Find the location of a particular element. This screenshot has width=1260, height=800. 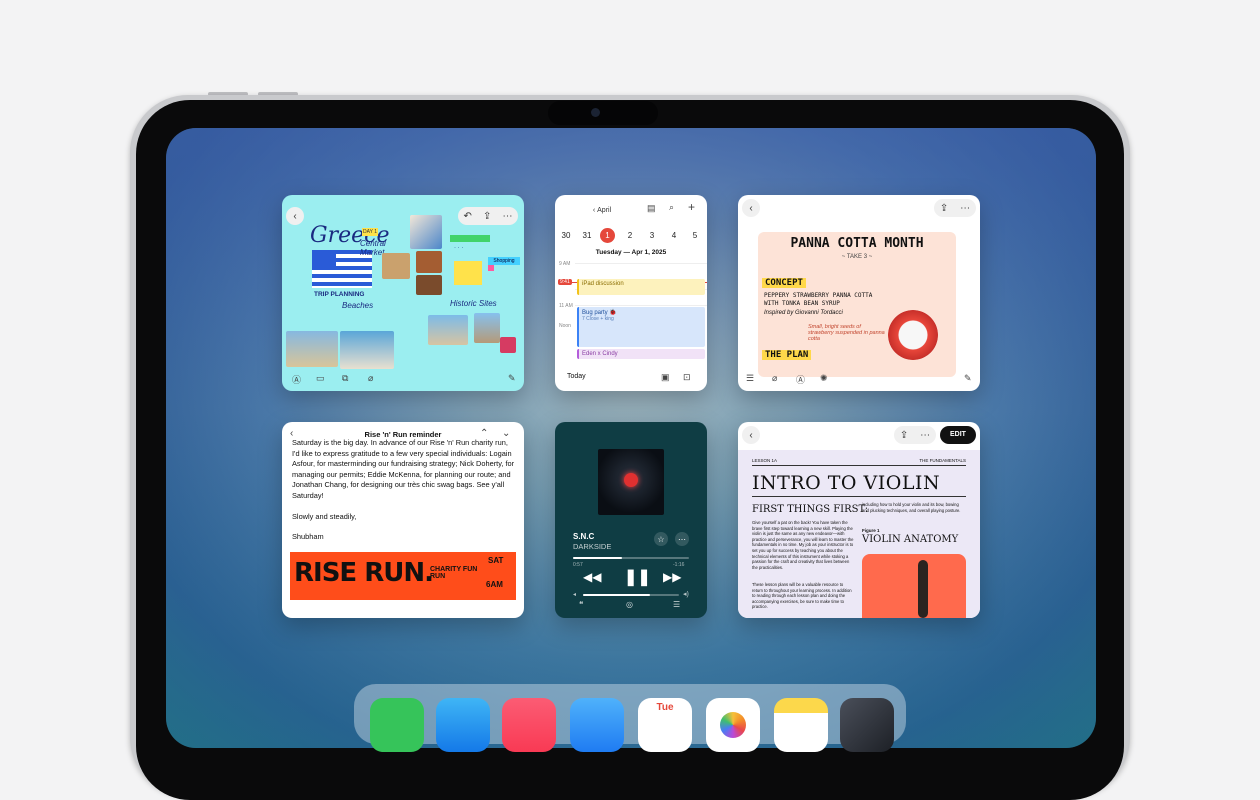

day-1-selected: 1 is located at coordinates (607, 235).